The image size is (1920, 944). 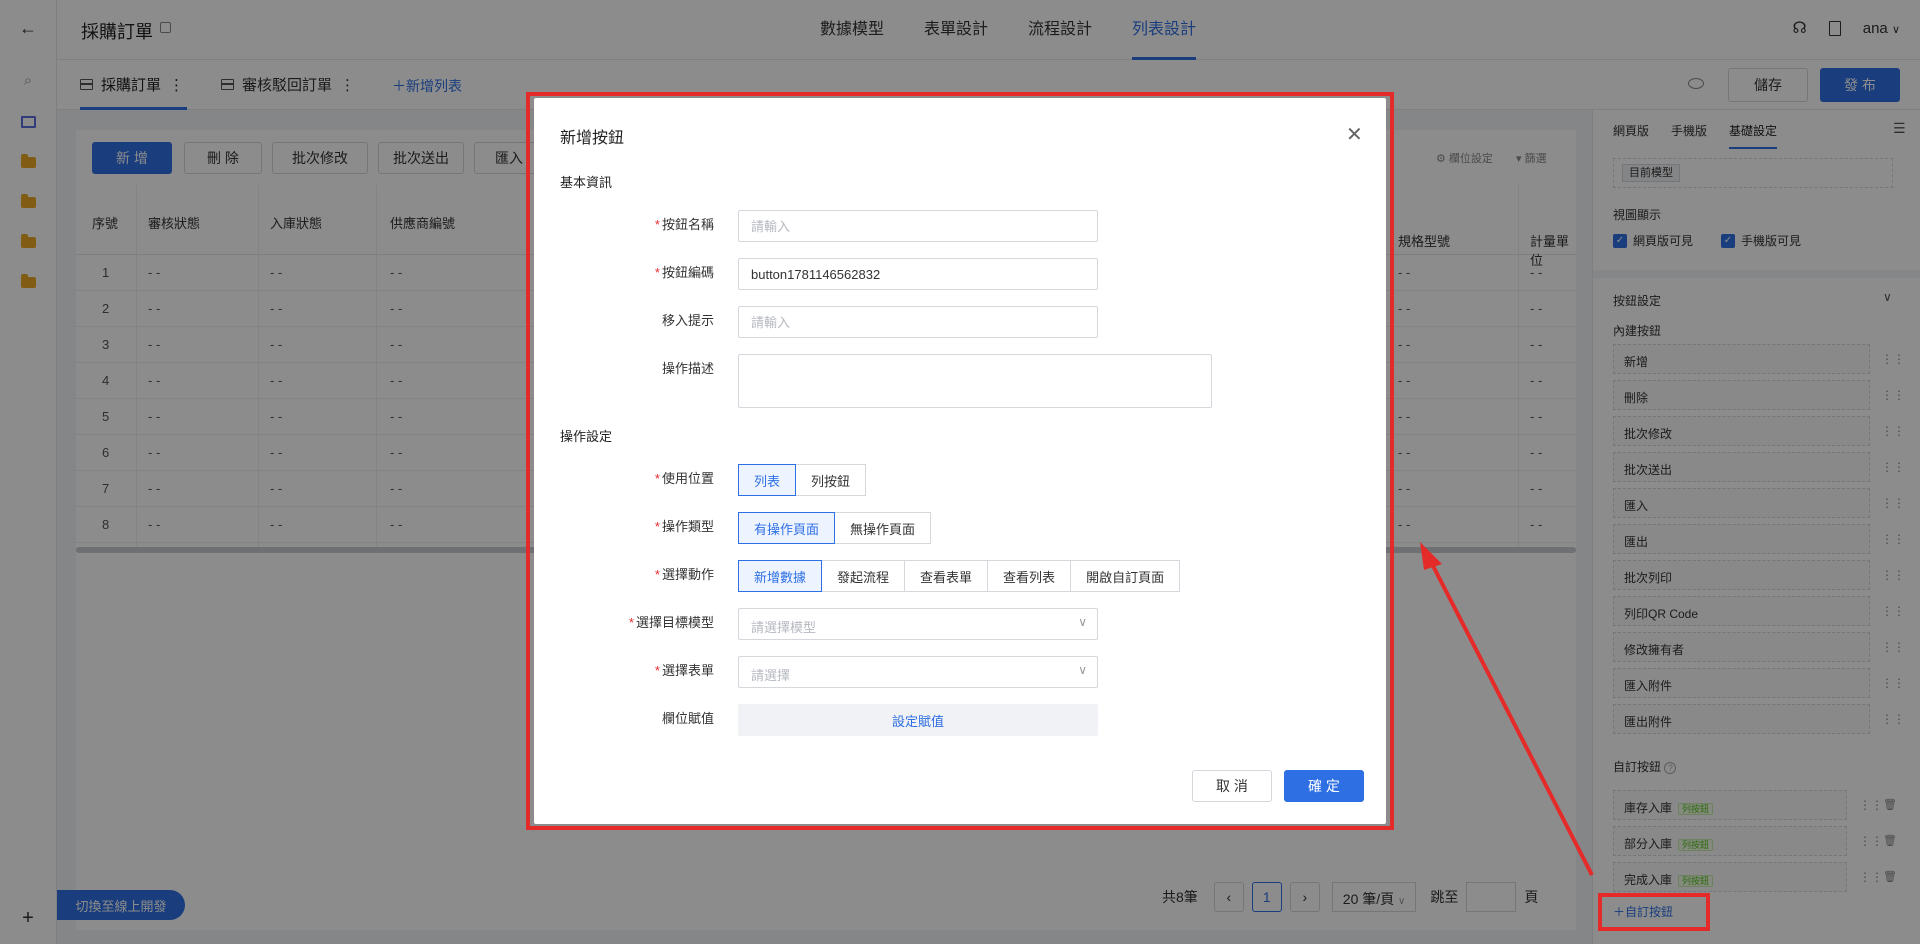 What do you see at coordinates (1654, 912) in the screenshot?
I see `annotation-highlight-box` at bounding box center [1654, 912].